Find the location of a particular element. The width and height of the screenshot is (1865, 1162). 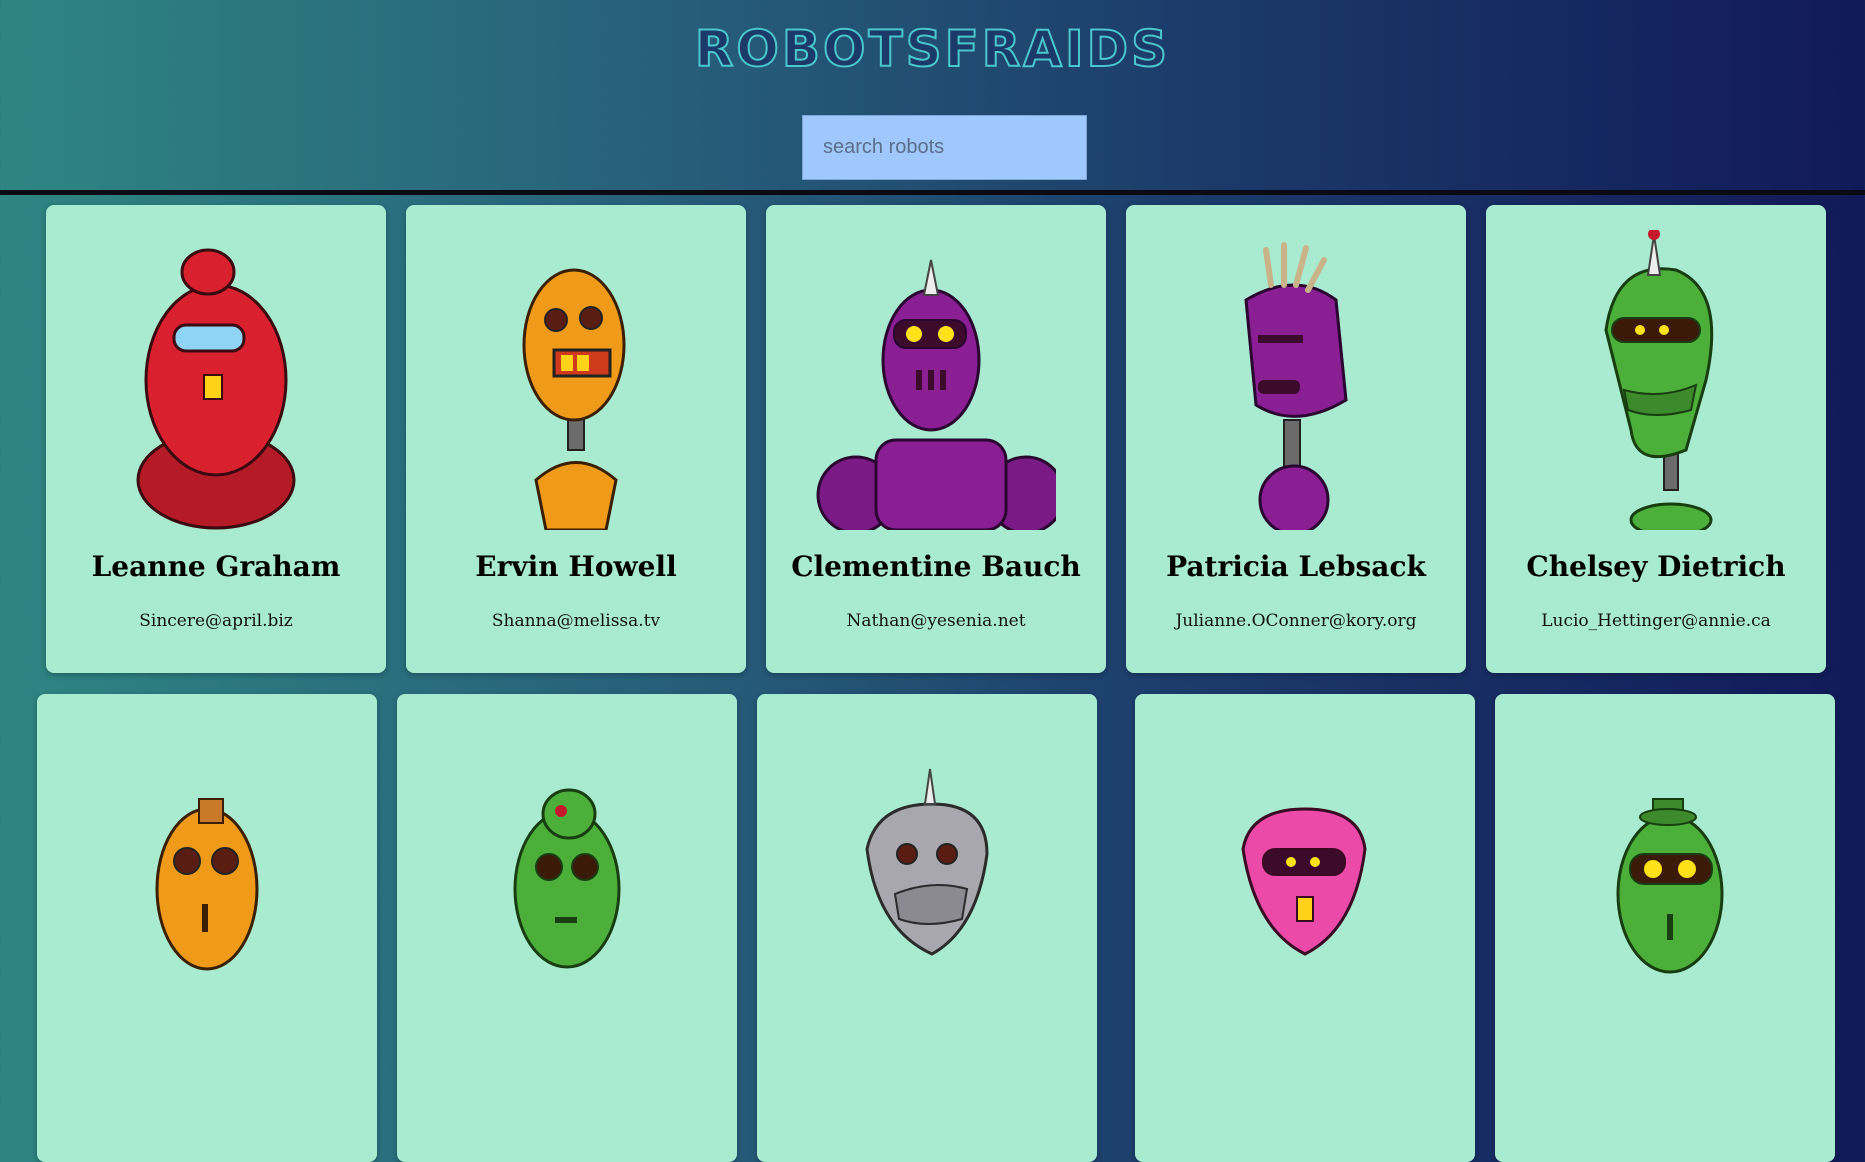

robot-name: Leanne Graham is located at coordinates (216, 566).